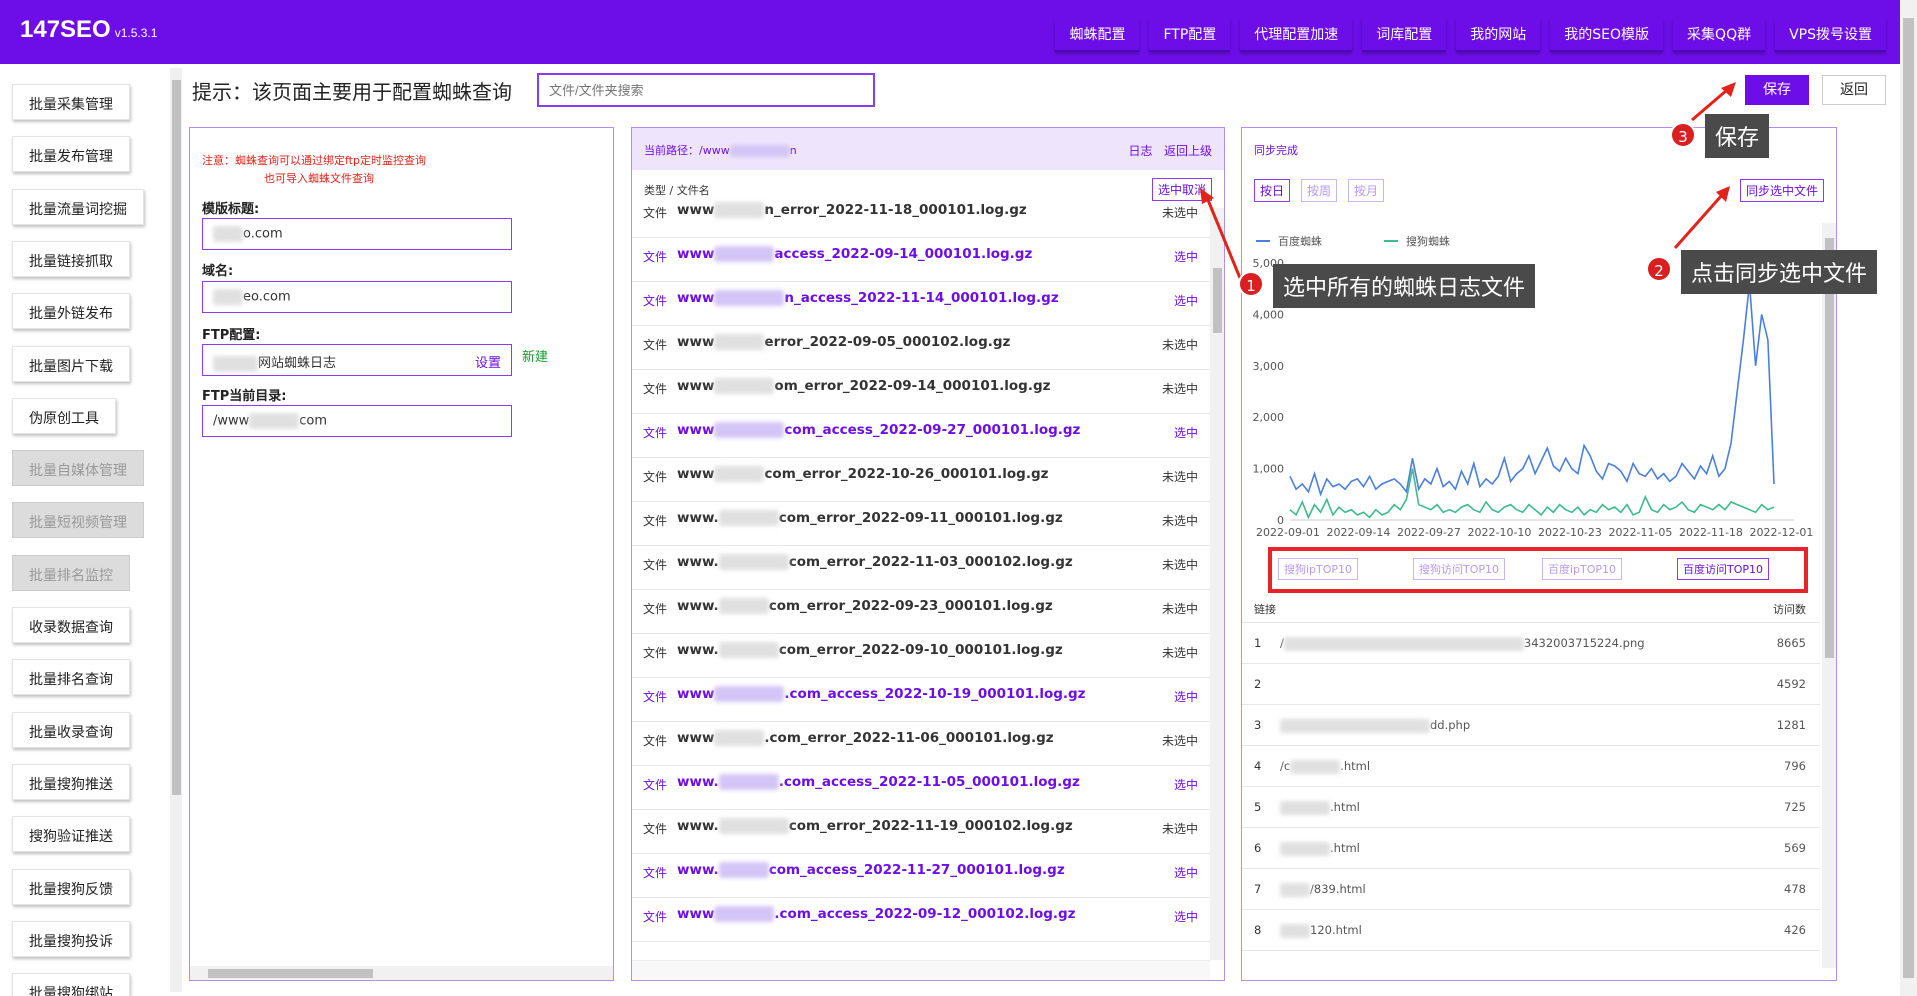 The width and height of the screenshot is (1917, 996). Describe the element at coordinates (78, 468) in the screenshot. I see `sidebar-item: 批量自媒体管理` at that location.